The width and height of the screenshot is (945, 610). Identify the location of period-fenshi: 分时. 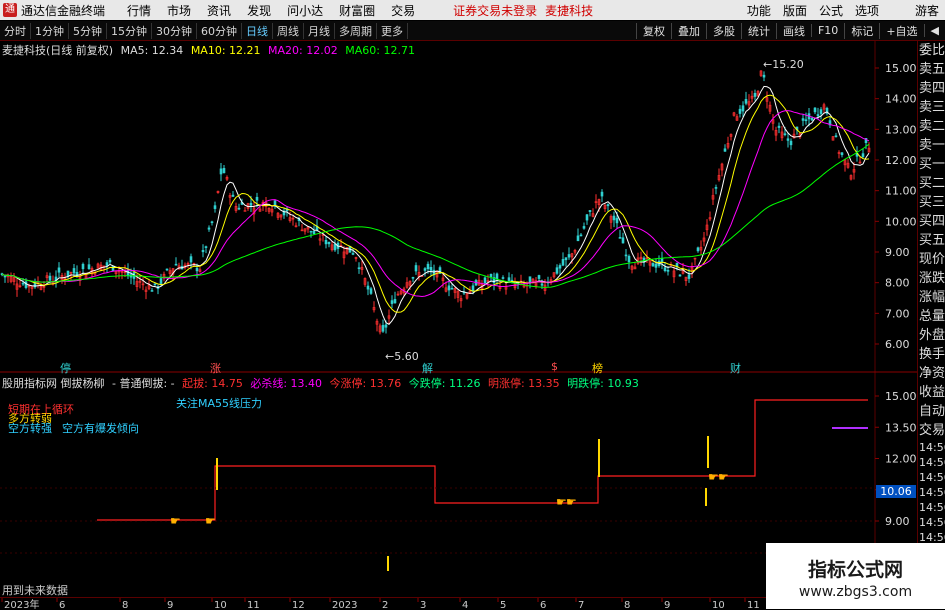
(15, 30).